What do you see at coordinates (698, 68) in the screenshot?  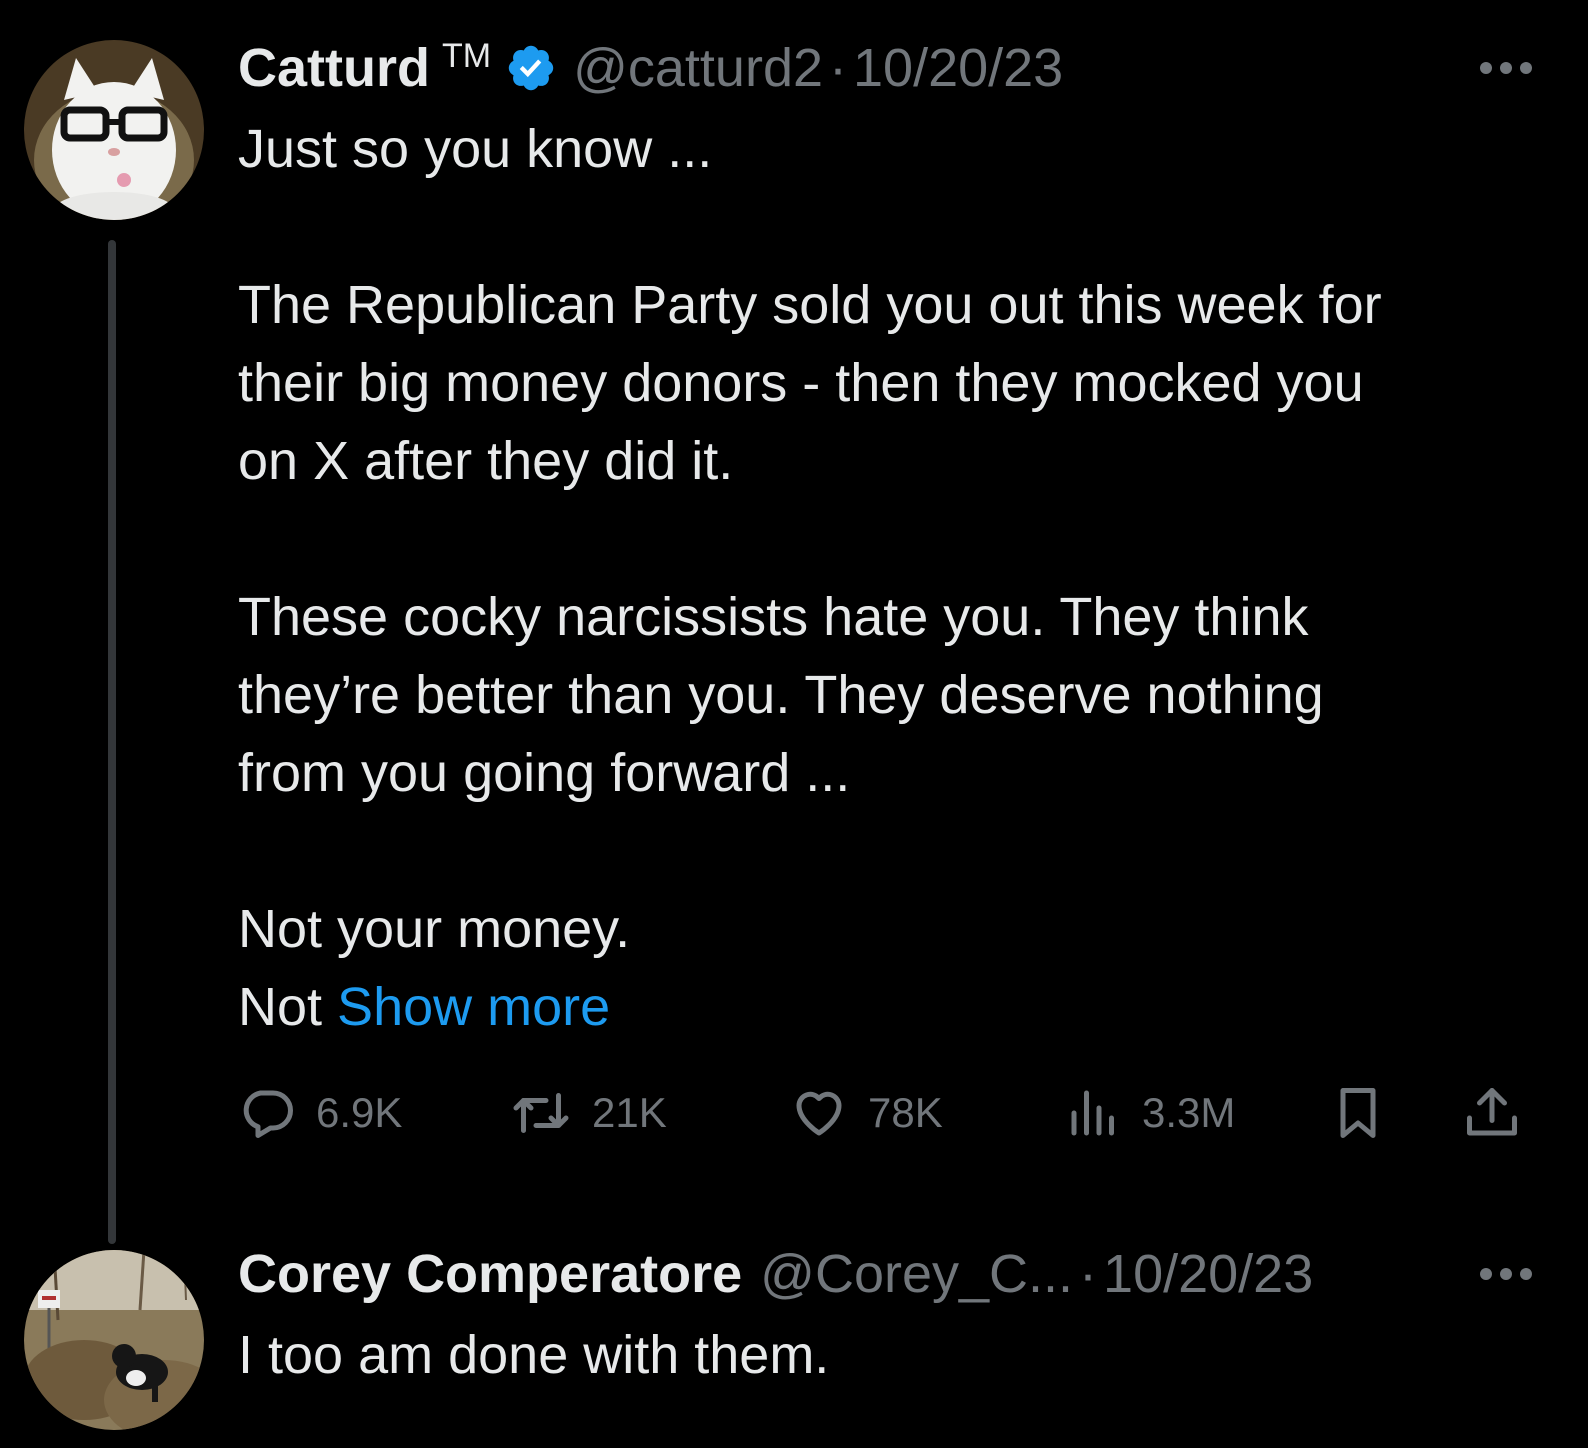 I see `user-handle: @catturd2` at bounding box center [698, 68].